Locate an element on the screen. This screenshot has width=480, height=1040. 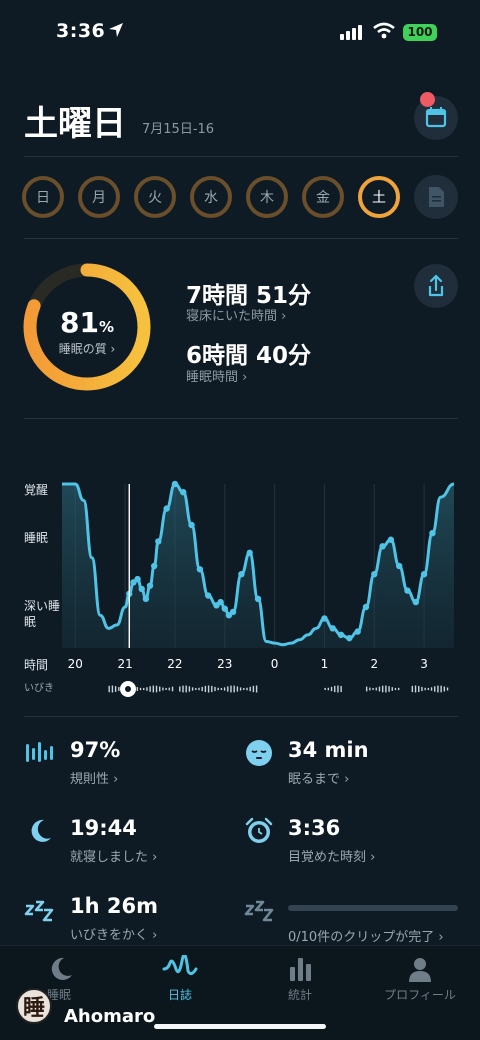
time-in-bed-label: 寝床にいた時間 › is located at coordinates (236, 314).